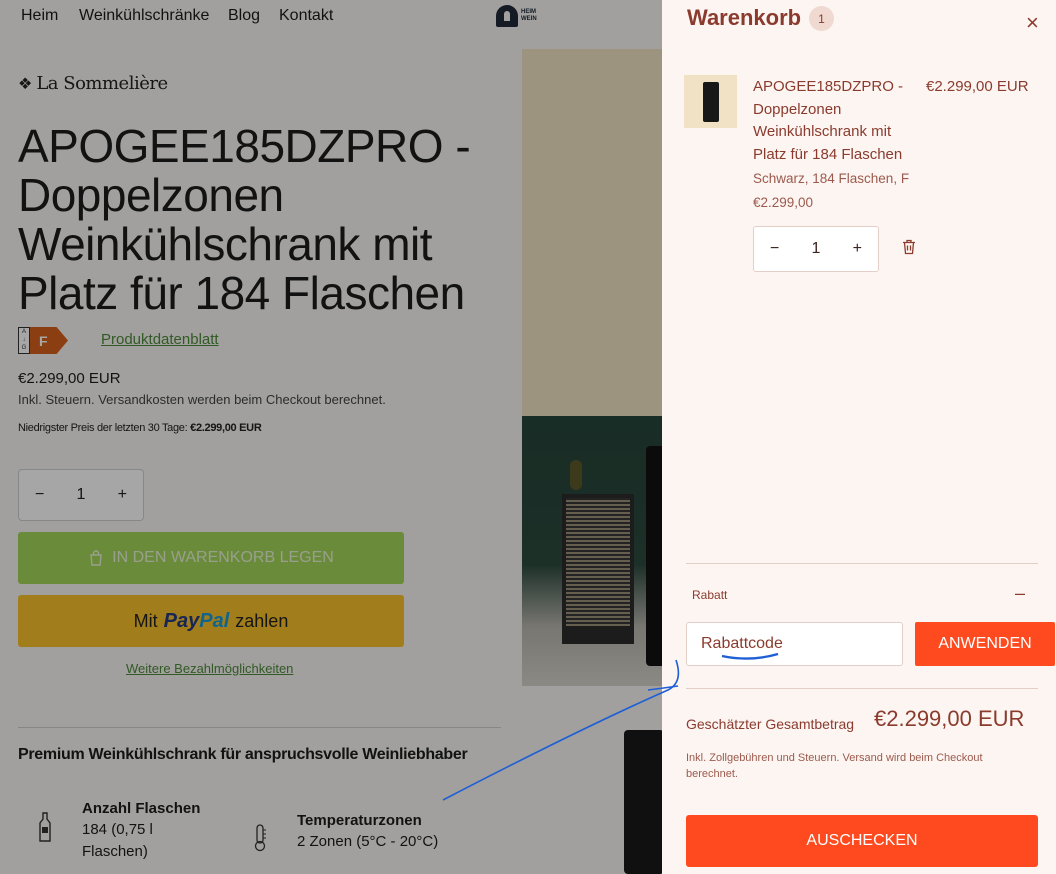 This screenshot has width=1056, height=874. I want to click on cart-count-badge: 1, so click(821, 18).